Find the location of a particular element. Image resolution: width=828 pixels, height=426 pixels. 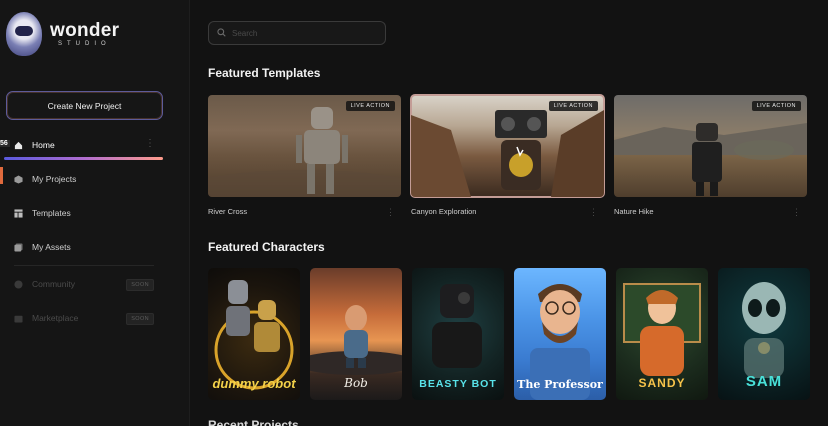

sidebar-item-marketplace: Marketplace SOON is located at coordinates (84, 318).